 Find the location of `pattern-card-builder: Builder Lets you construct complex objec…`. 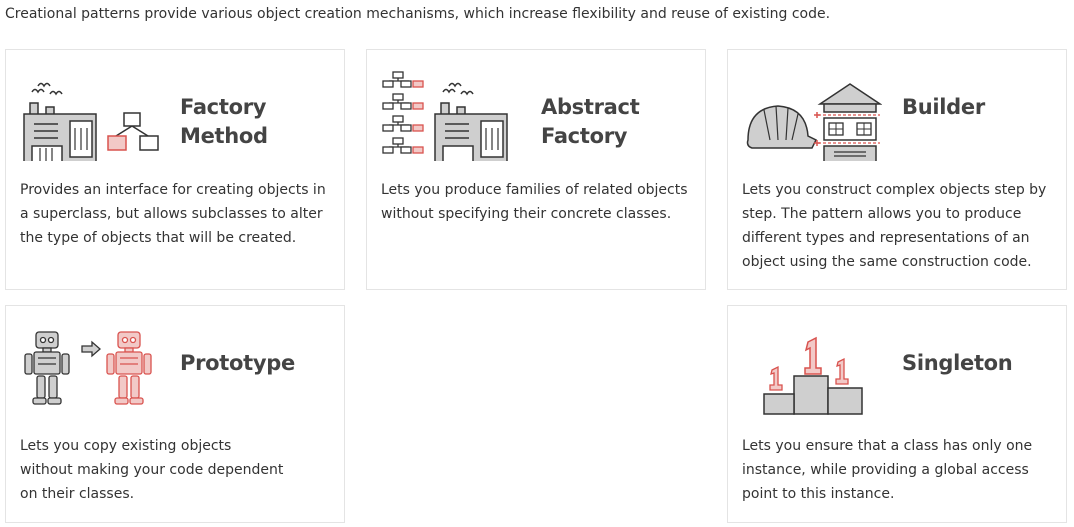

pattern-card-builder: Builder Lets you construct complex objec… is located at coordinates (897, 169).